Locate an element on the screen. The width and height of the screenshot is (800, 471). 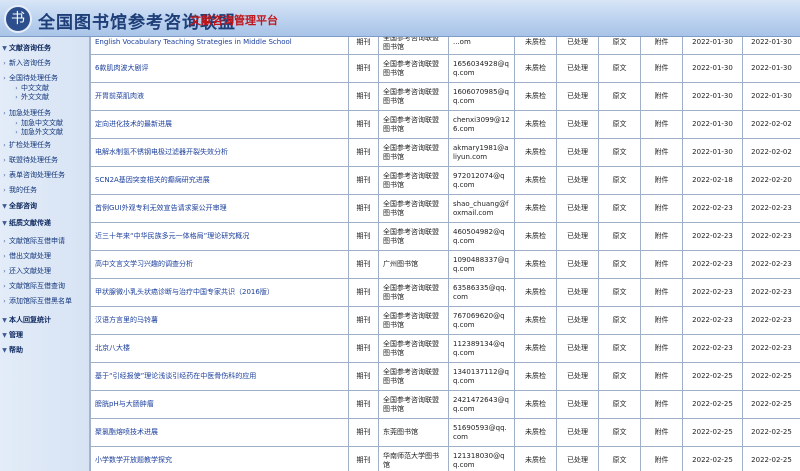
reply-date: 2022-02-25 is located at coordinates (771, 404).